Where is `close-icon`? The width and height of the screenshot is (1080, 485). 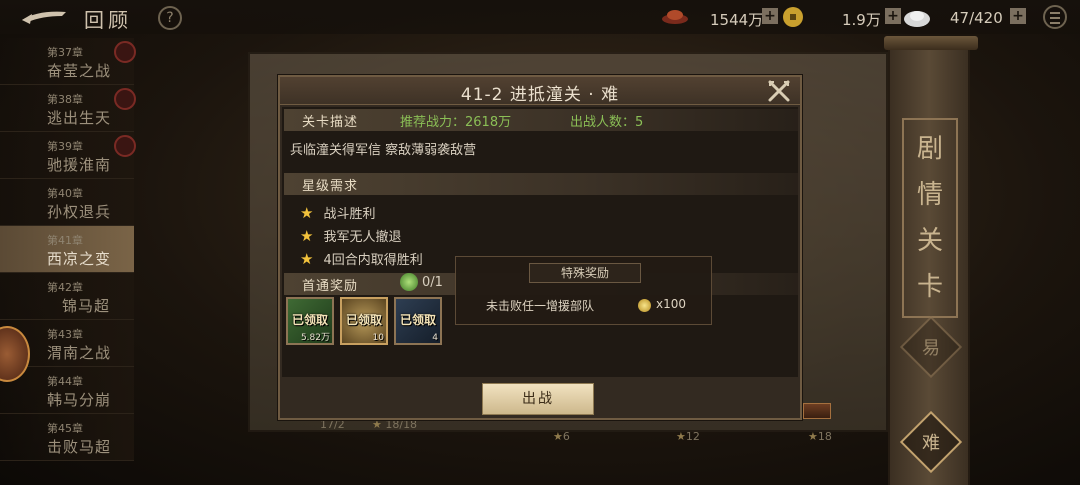 close-icon is located at coordinates (779, 91).